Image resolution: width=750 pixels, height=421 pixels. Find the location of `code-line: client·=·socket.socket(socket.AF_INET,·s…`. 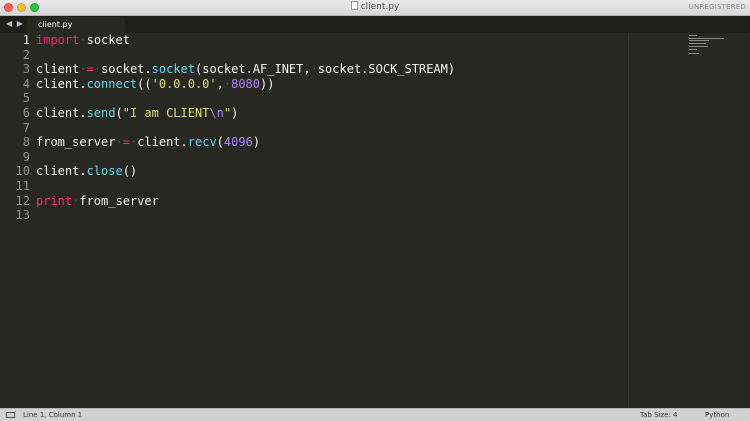

code-line: client·=·socket.socket(socket.AF_INET,·s… is located at coordinates (332, 69).